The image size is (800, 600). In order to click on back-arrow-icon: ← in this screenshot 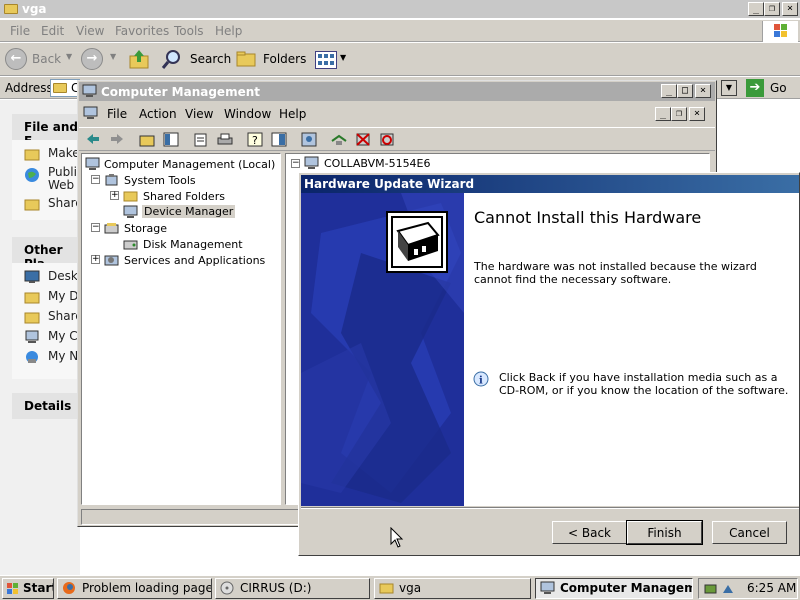, I will do `click(16, 59)`.